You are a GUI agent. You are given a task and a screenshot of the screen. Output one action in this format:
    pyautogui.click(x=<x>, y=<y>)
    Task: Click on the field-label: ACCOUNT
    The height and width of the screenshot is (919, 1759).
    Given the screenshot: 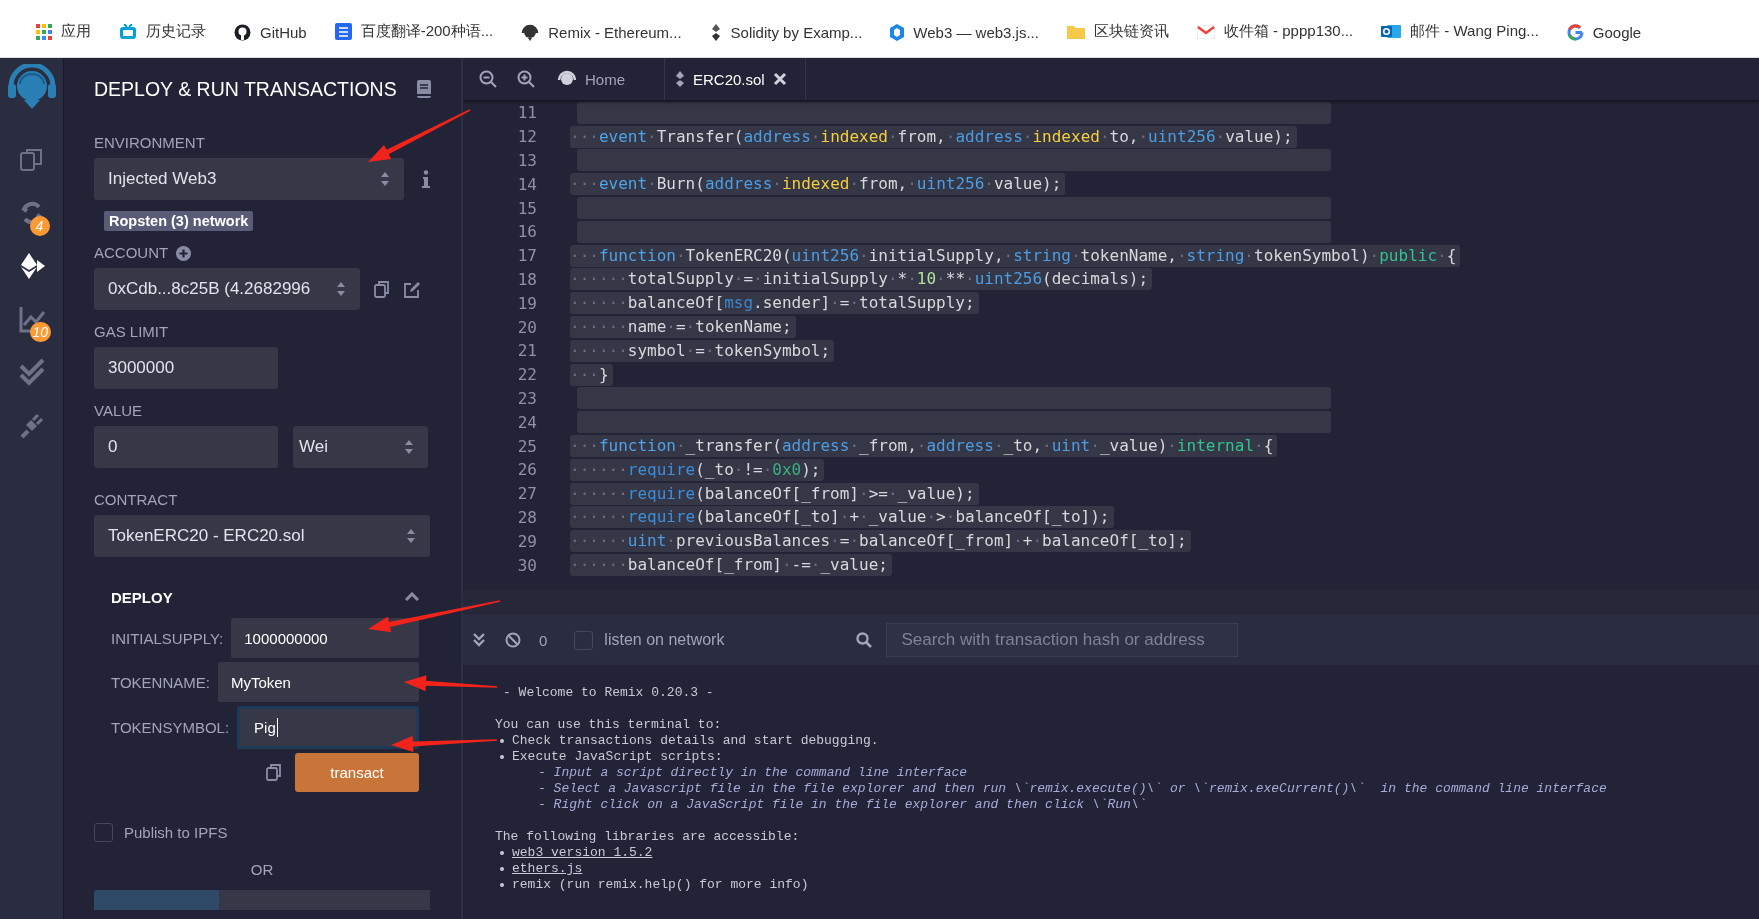 What is the action you would take?
    pyautogui.click(x=131, y=253)
    